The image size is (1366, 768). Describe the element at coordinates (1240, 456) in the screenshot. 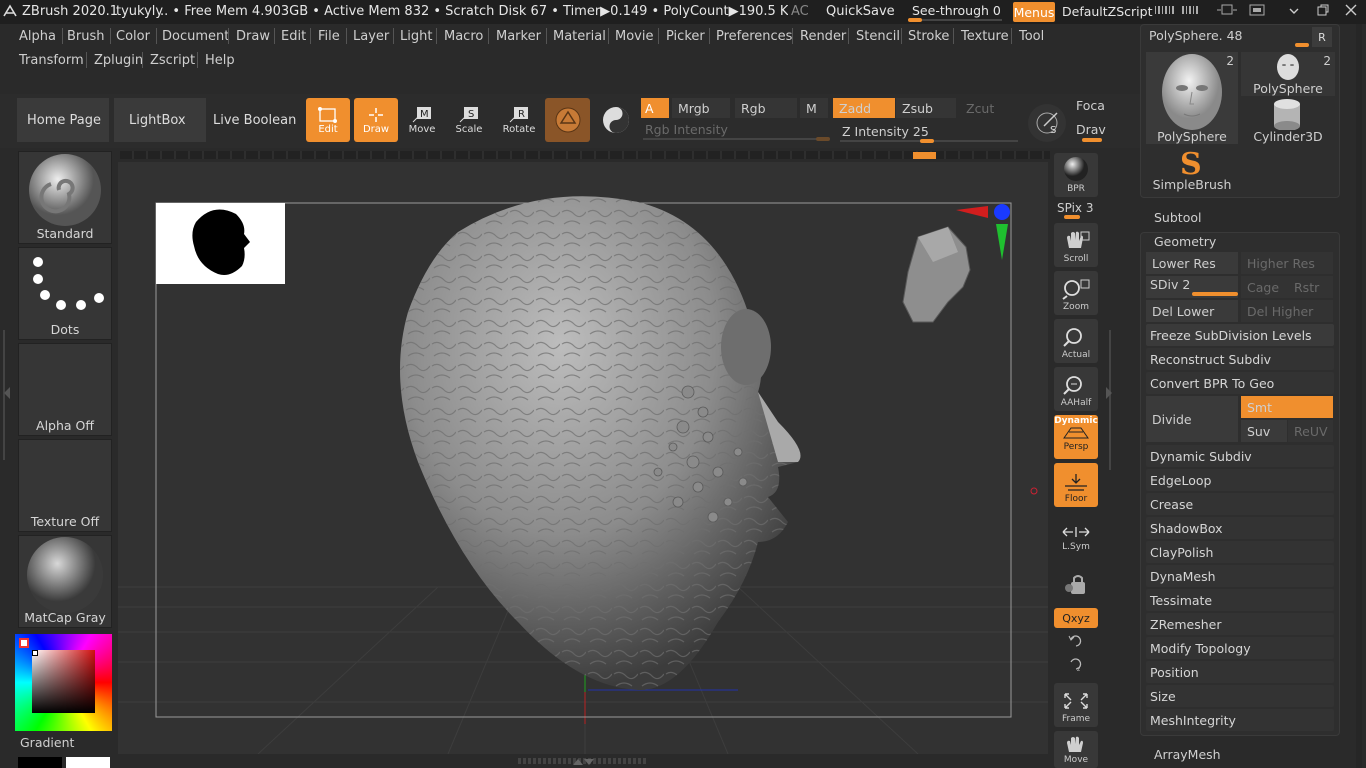

I see `dynamic-subdiv-section: Dynamic Subdiv` at that location.